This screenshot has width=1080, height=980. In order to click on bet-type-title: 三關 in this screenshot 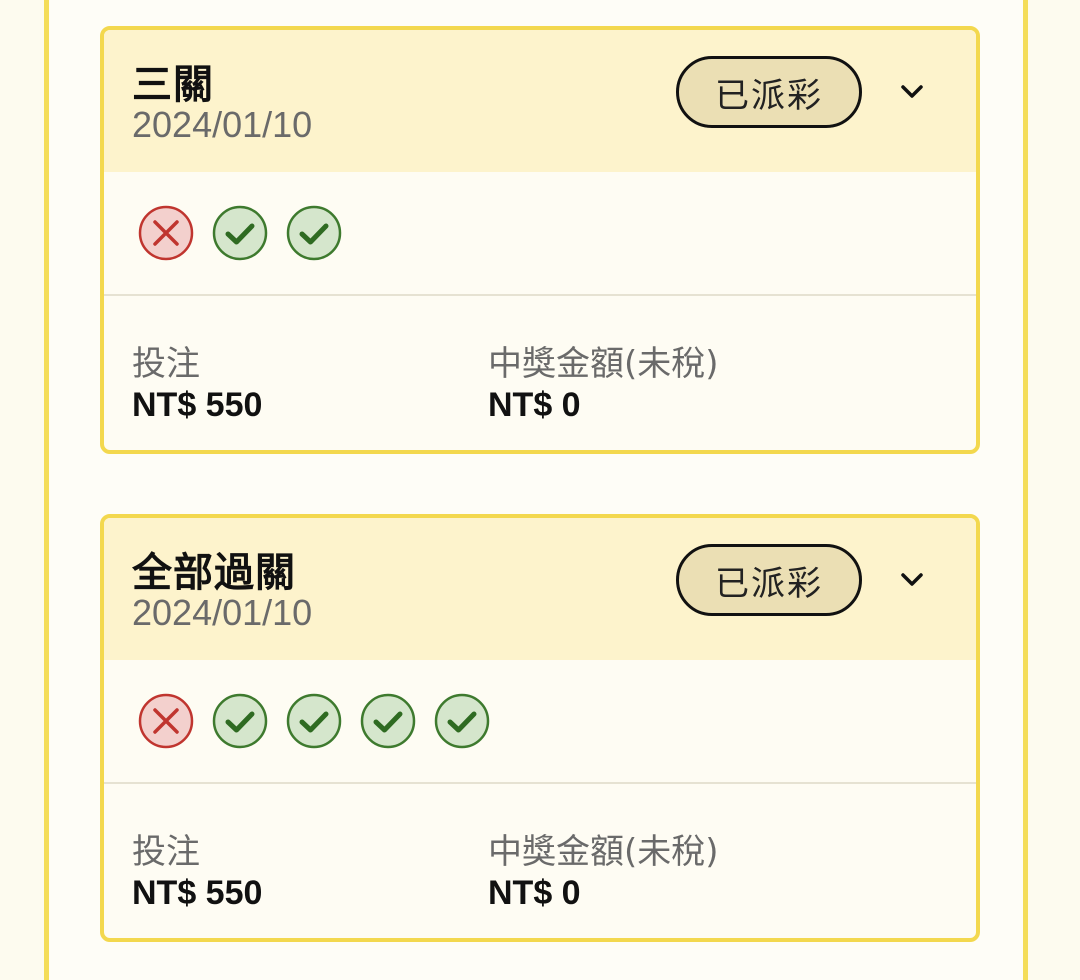, I will do `click(173, 85)`.